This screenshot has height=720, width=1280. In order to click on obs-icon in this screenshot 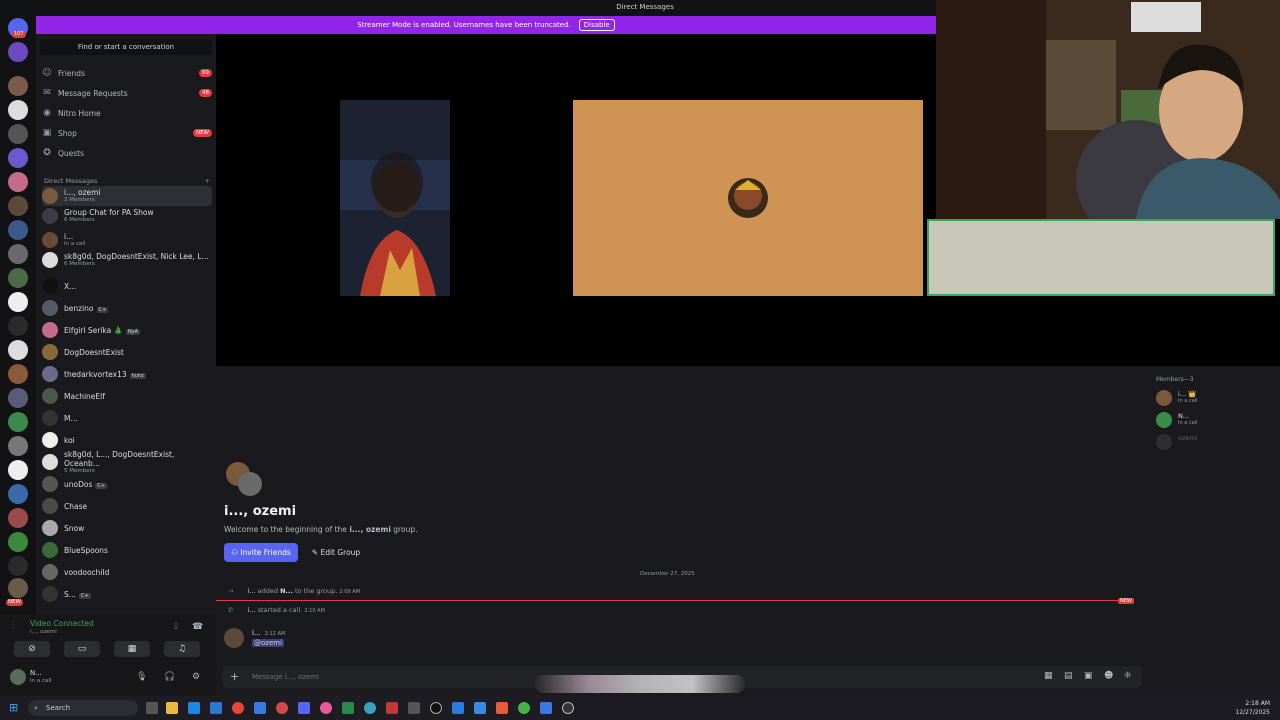, I will do `click(414, 708)`.